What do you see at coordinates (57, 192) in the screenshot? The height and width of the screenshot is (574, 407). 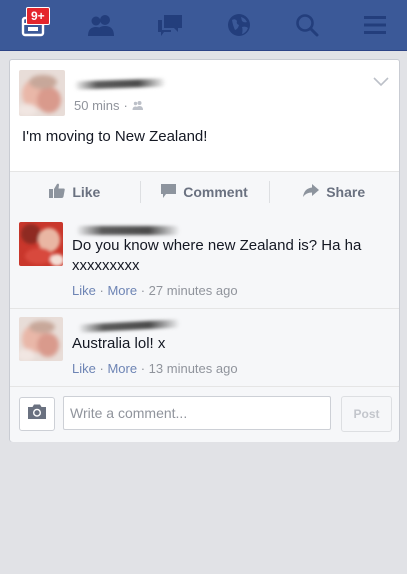 I see `thumbs-up-icon` at bounding box center [57, 192].